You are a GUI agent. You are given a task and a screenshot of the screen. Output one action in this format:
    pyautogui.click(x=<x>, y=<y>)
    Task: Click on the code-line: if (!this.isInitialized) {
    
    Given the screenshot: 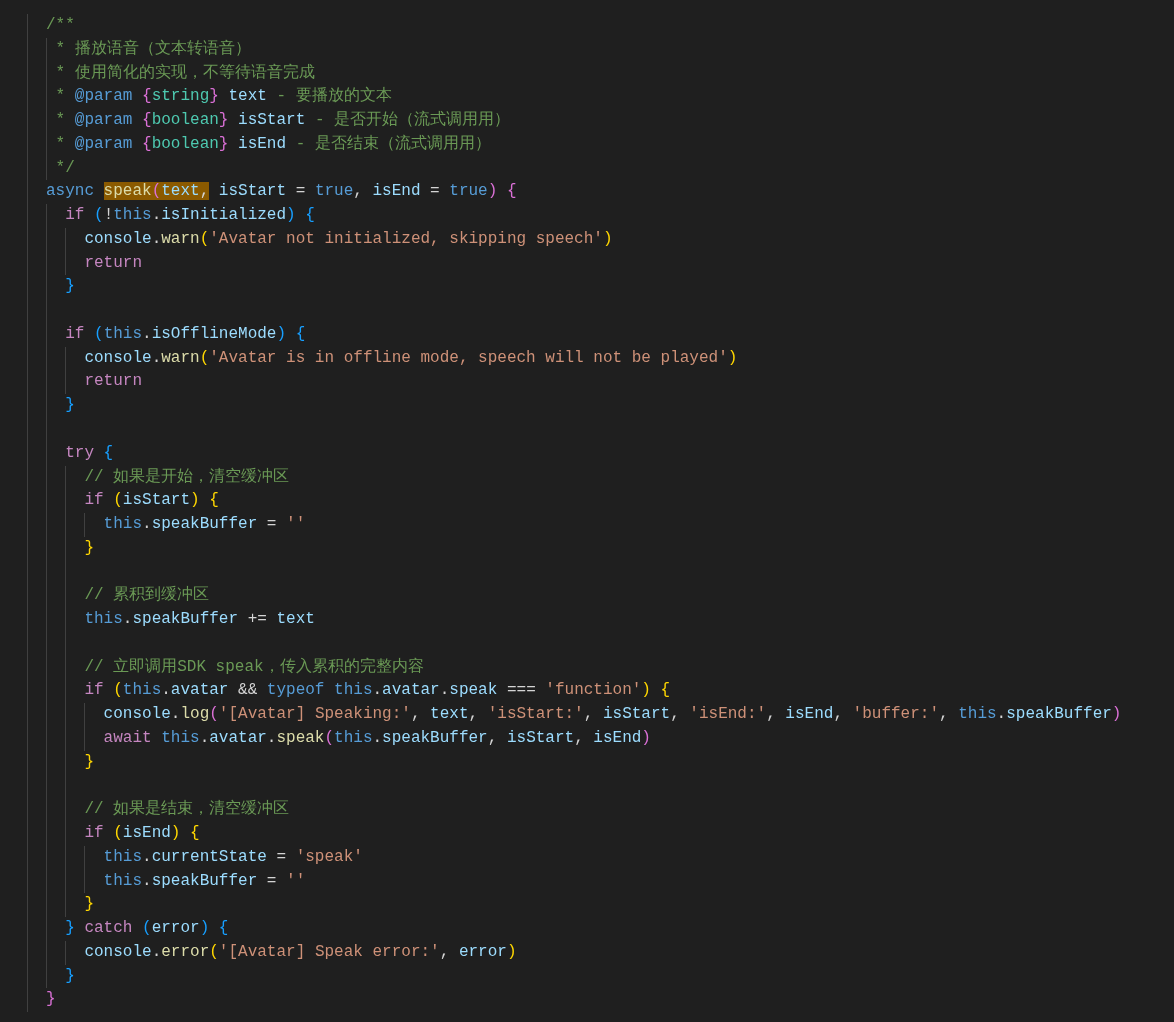 What is the action you would take?
    pyautogui.click(x=189, y=216)
    